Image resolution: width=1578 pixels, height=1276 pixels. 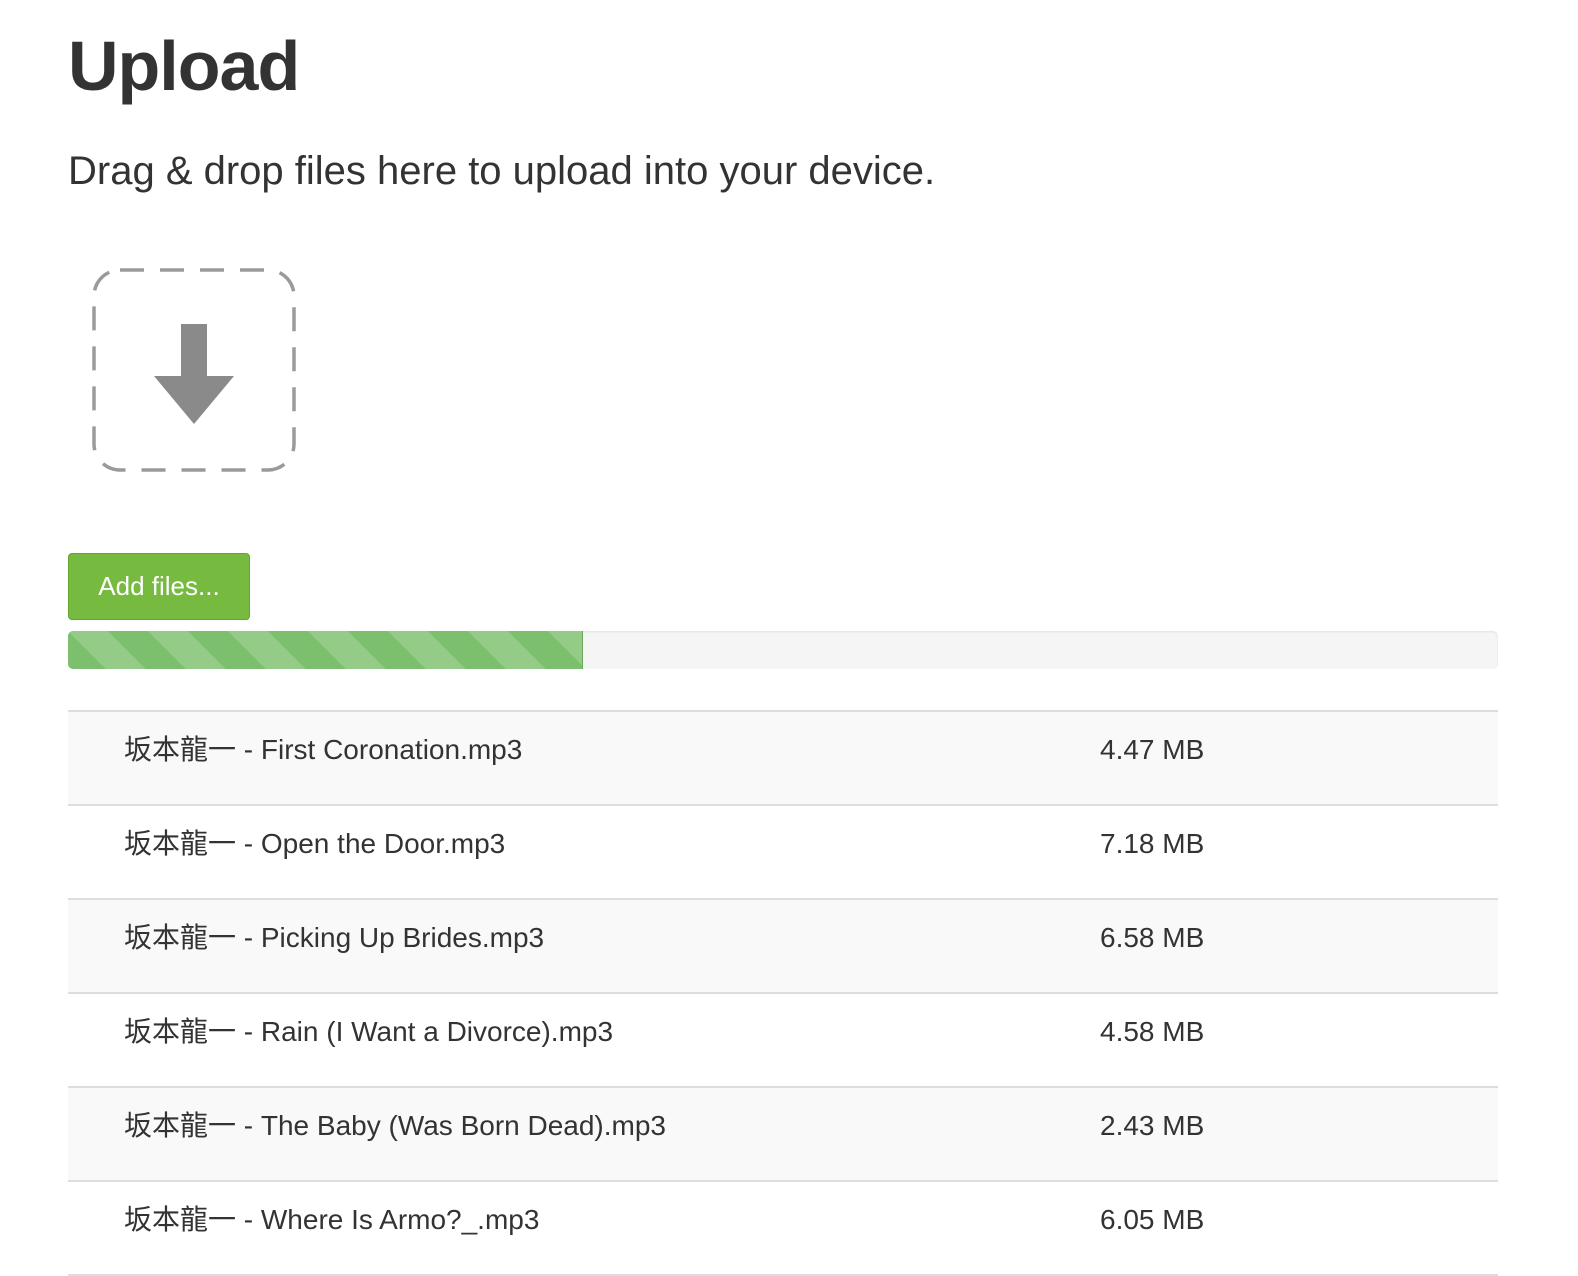 I want to click on file-row: 坂本龍一 - Picking Up Brides.mp3 6.58 MB, so click(x=783, y=947).